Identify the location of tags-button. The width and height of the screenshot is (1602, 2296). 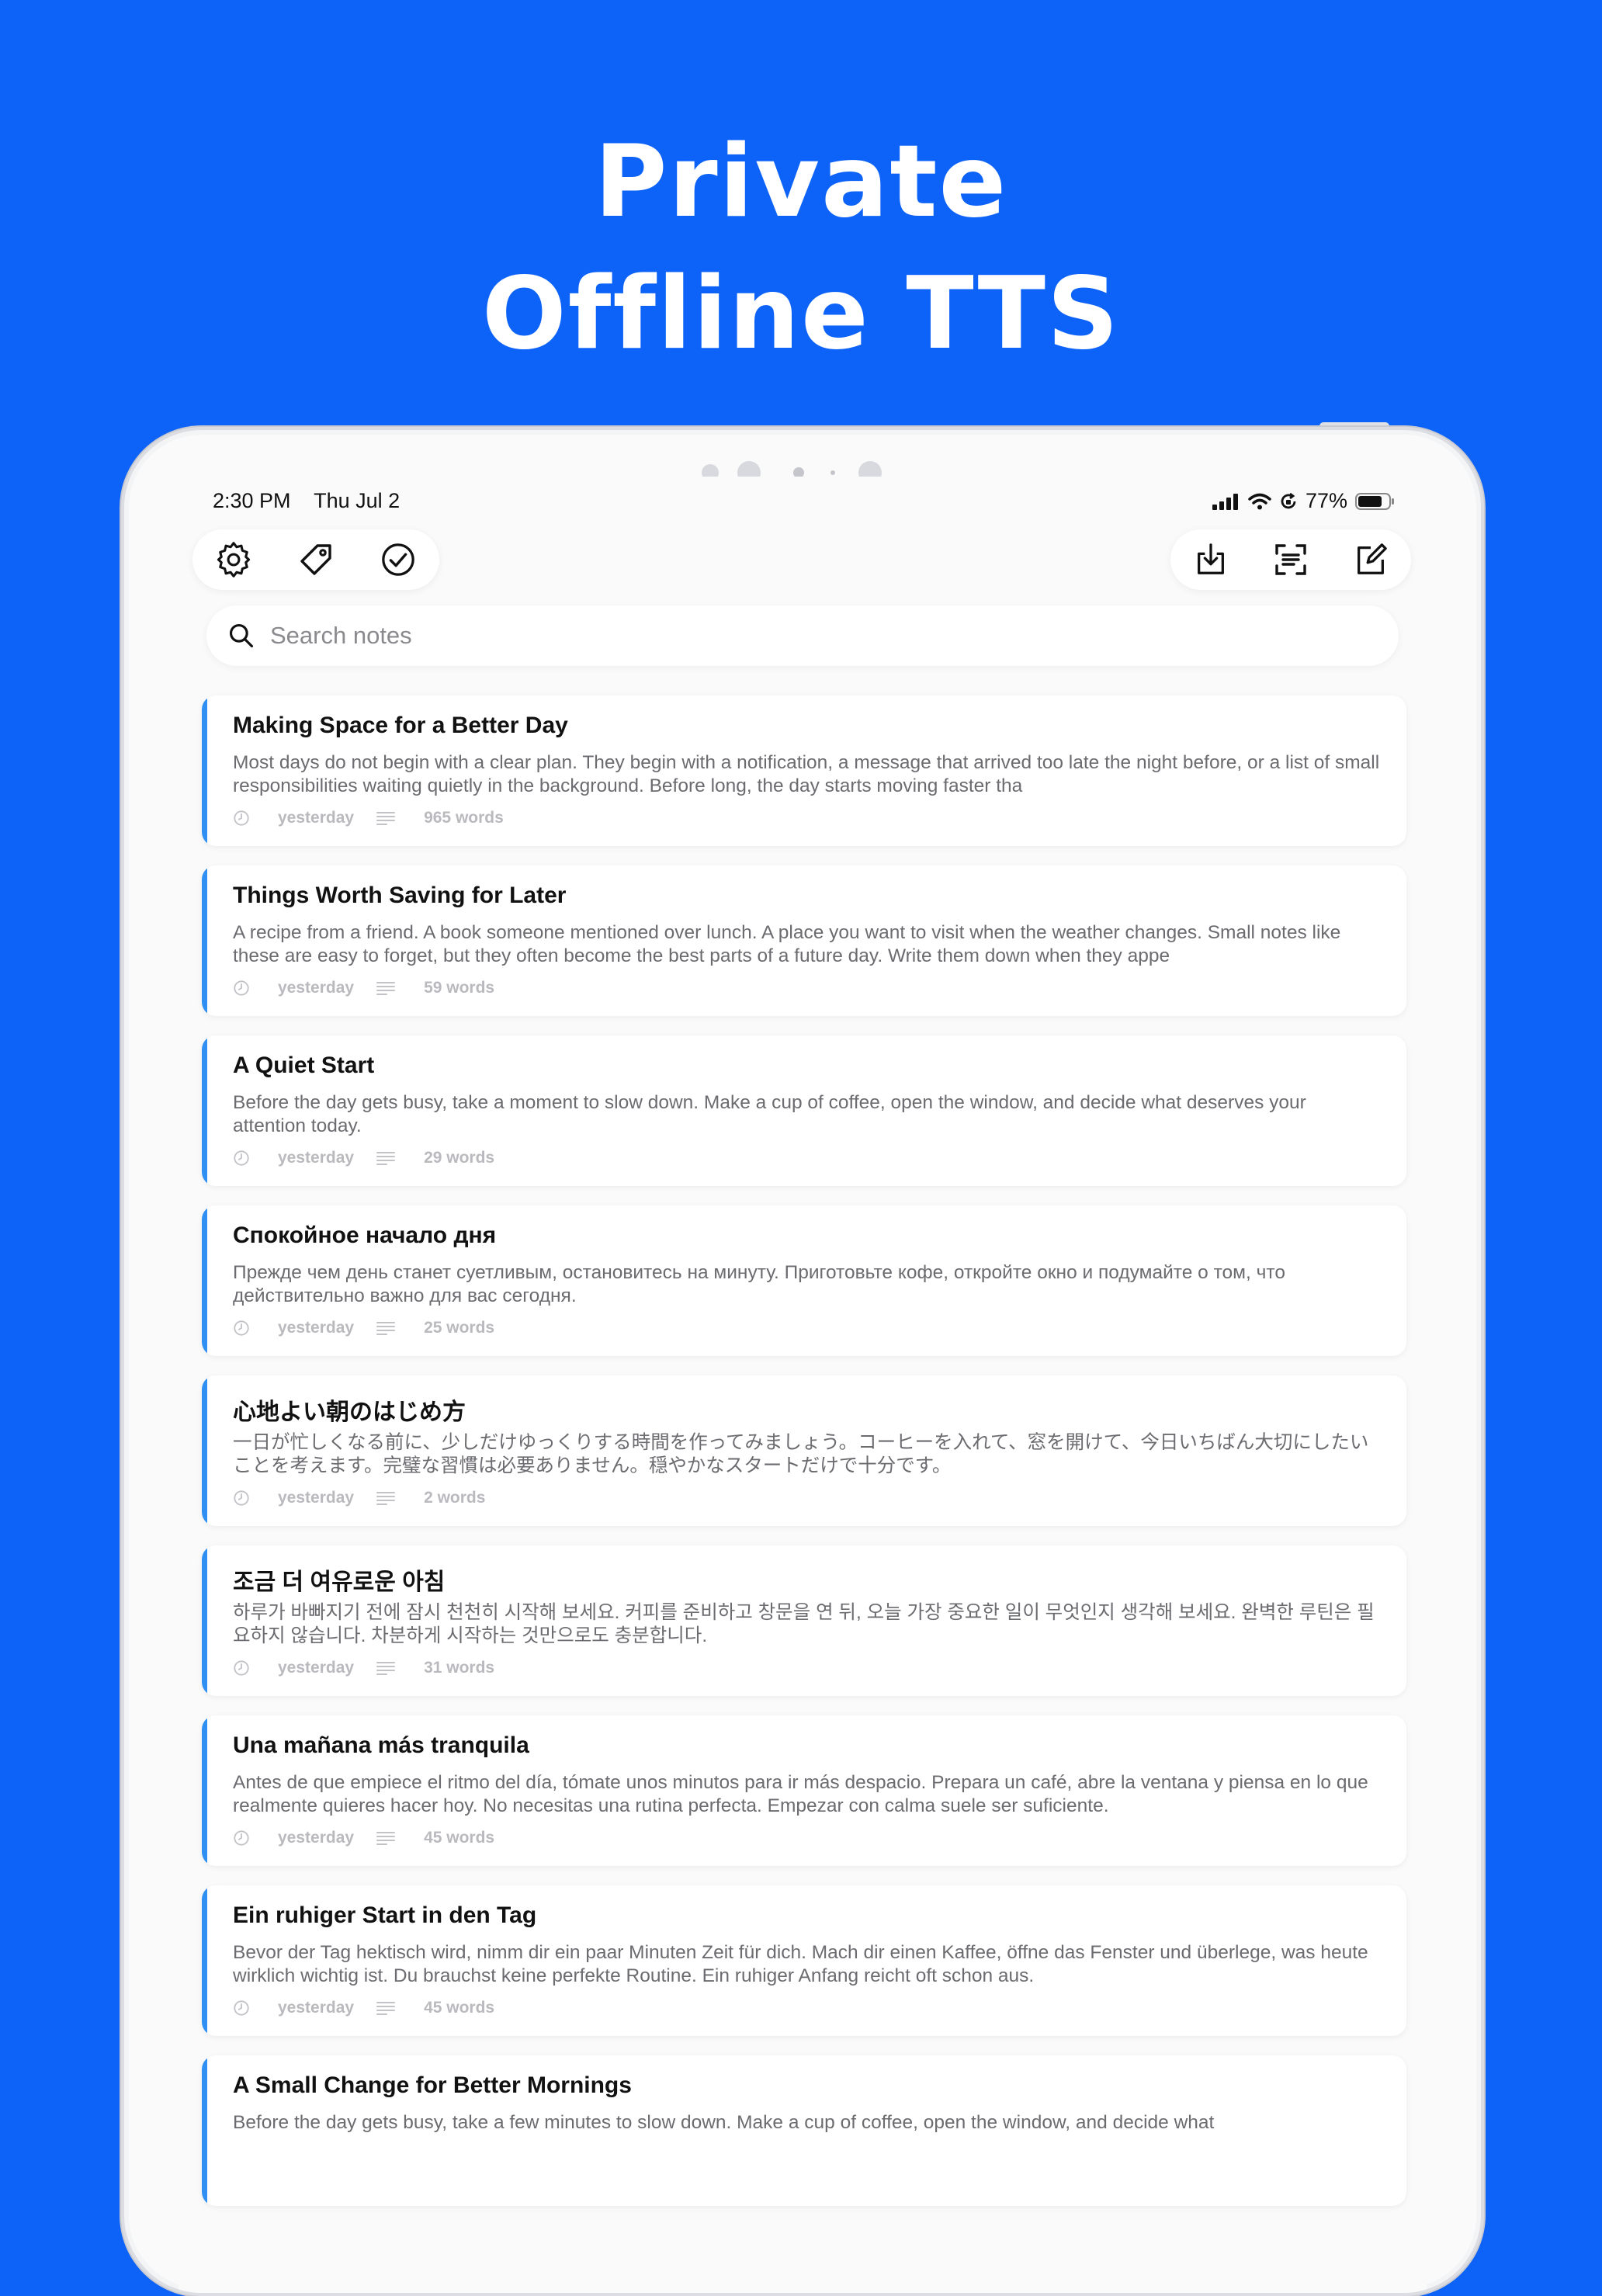
(316, 559).